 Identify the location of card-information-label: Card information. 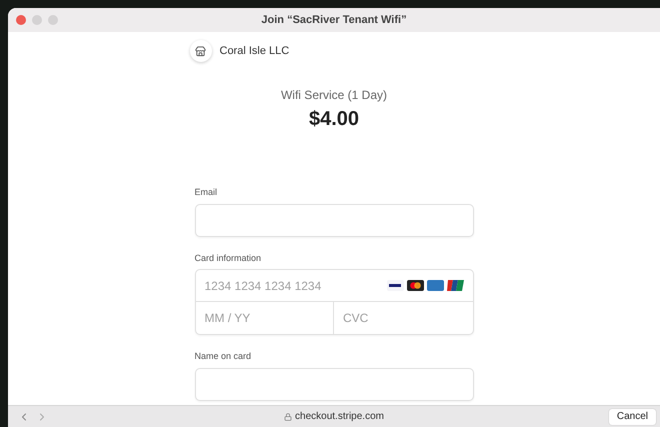
(228, 258).